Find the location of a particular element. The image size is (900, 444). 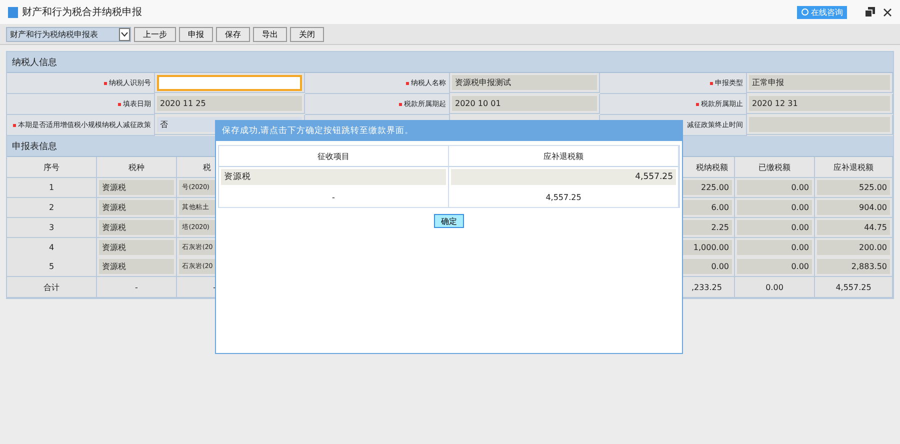

dialog-title: 保存成功,请点击下方确定按钮跳转至缴款界面。 is located at coordinates (449, 131).